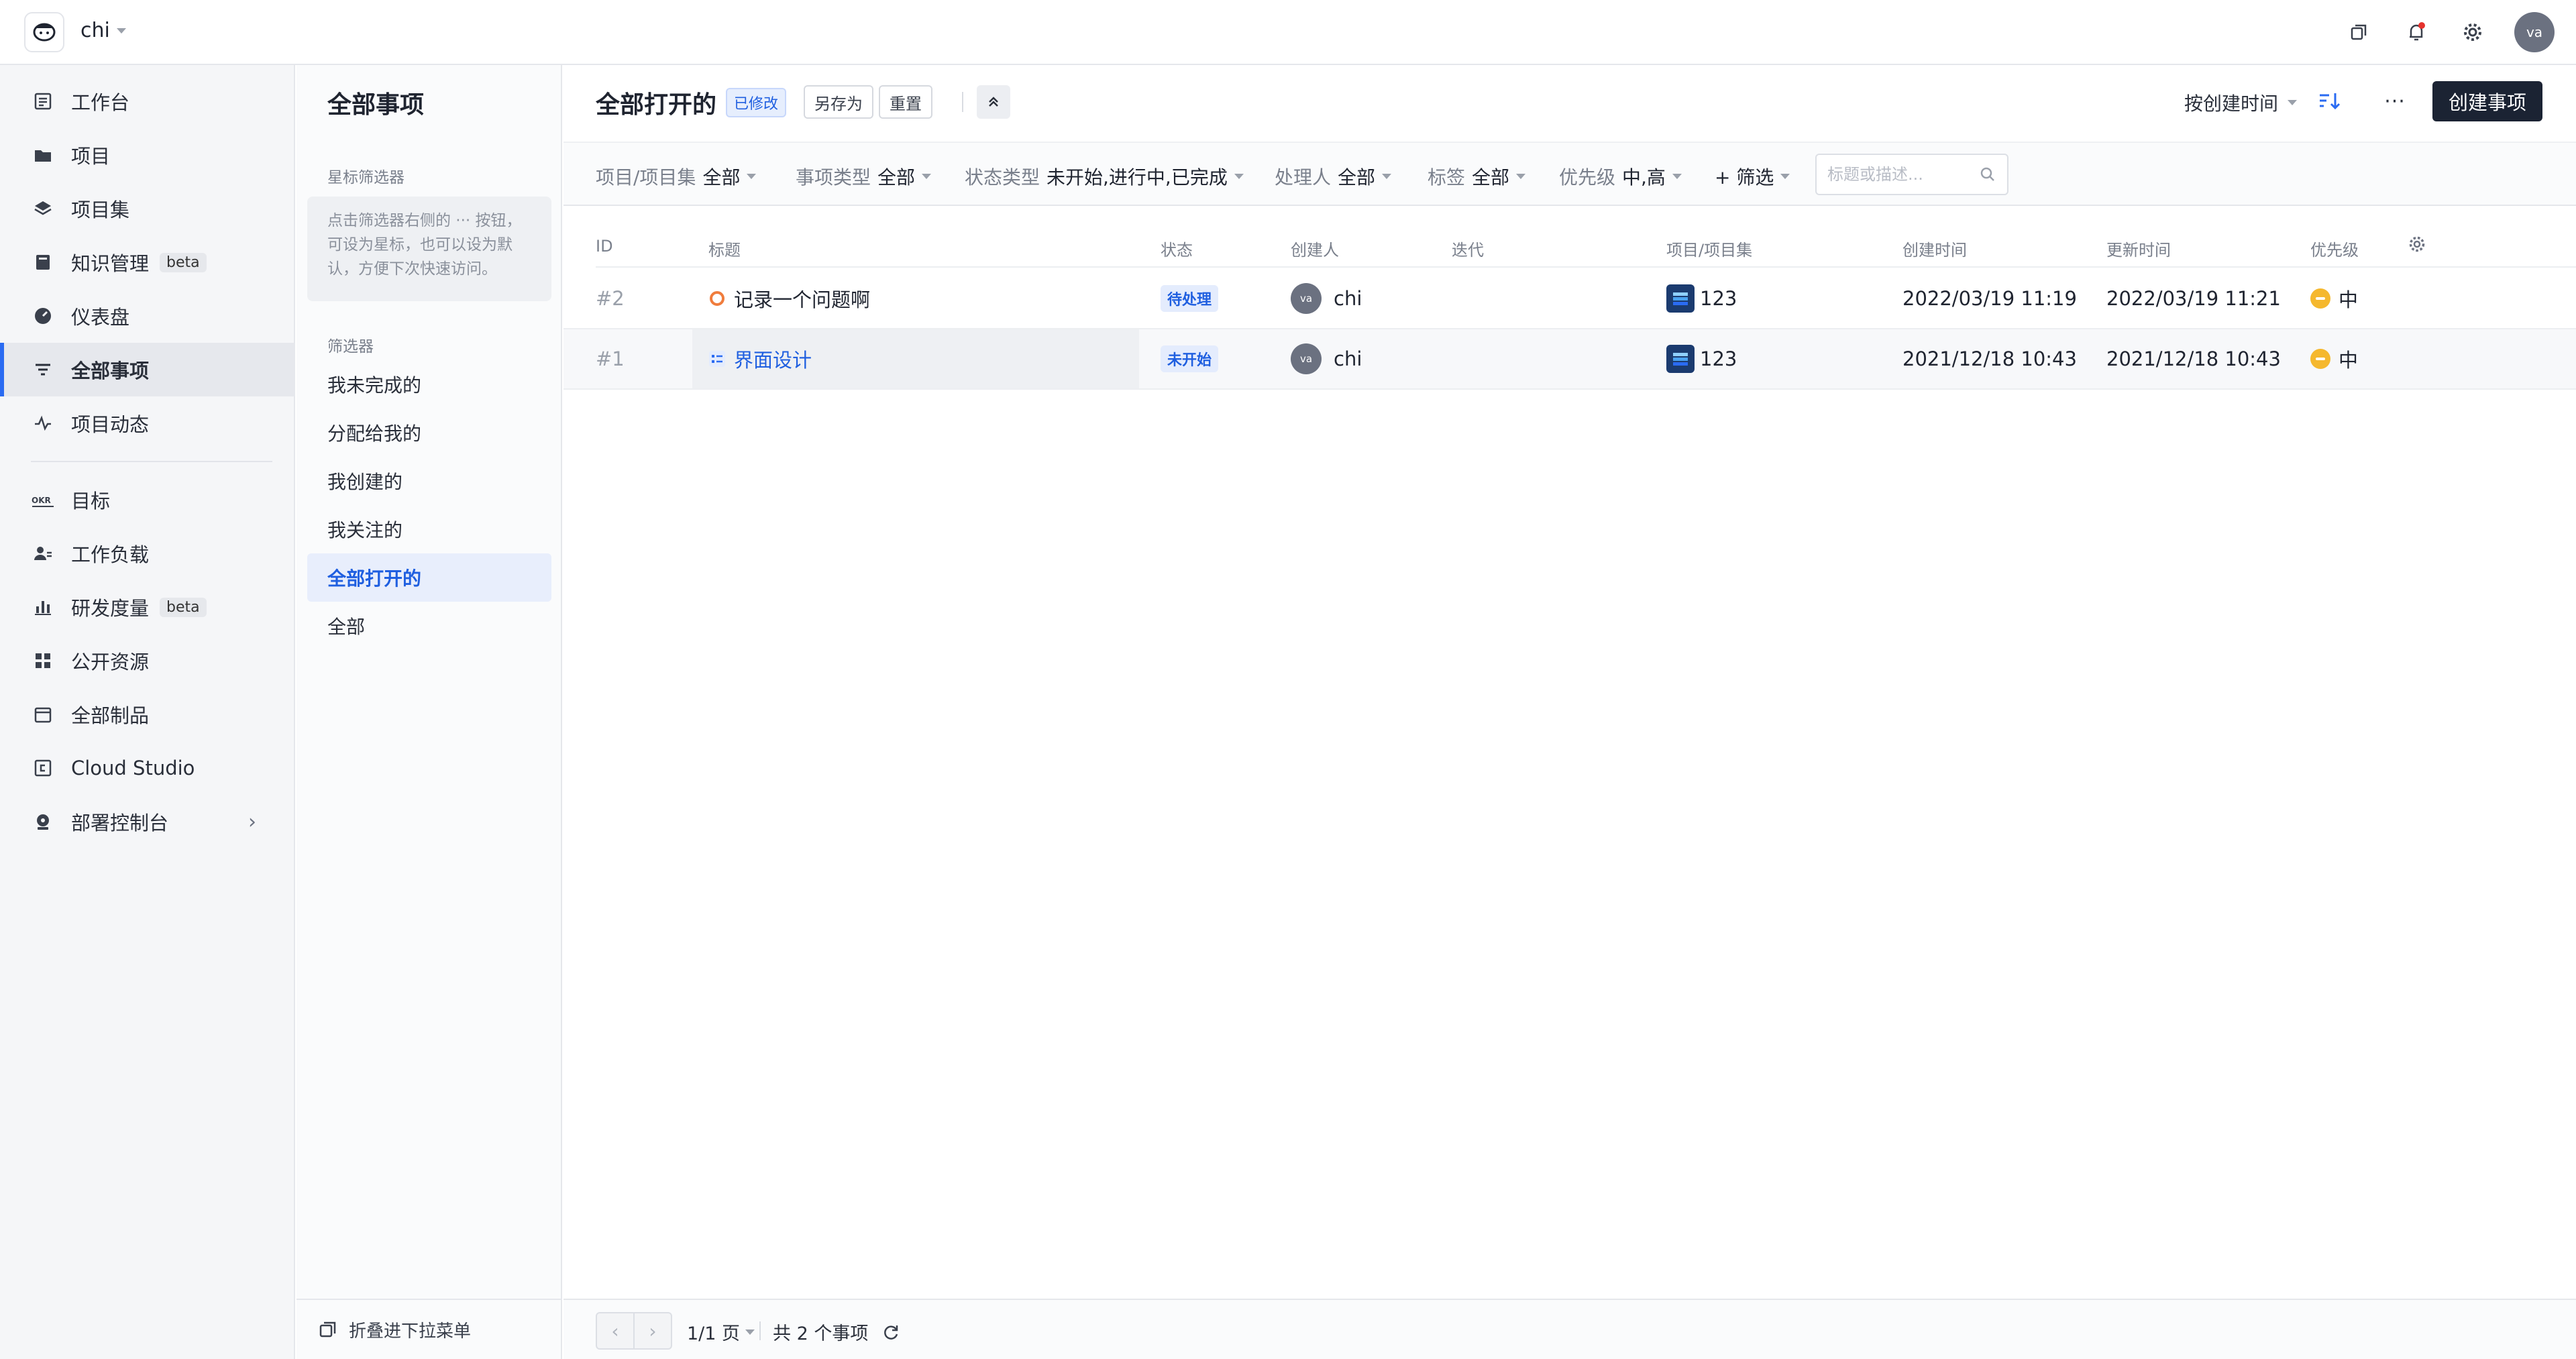 The image size is (2576, 1359). I want to click on search-input, so click(1903, 174).